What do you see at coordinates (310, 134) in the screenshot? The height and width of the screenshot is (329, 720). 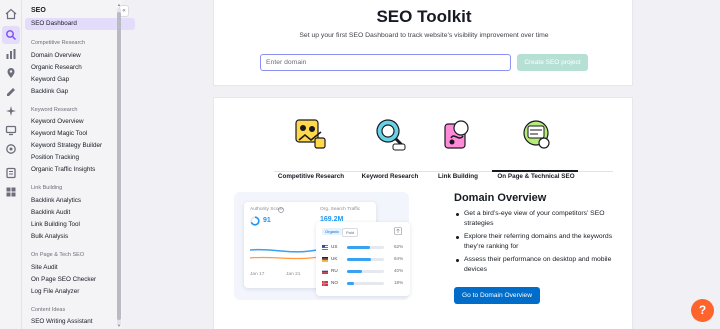 I see `competitive-research-illustration-icon` at bounding box center [310, 134].